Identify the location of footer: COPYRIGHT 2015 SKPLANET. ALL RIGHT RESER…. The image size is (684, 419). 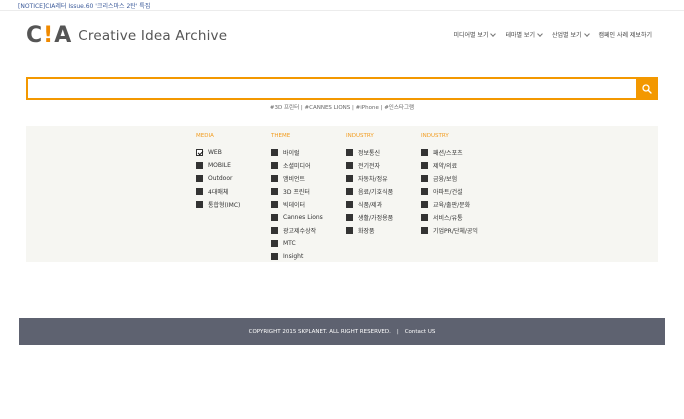
(342, 331).